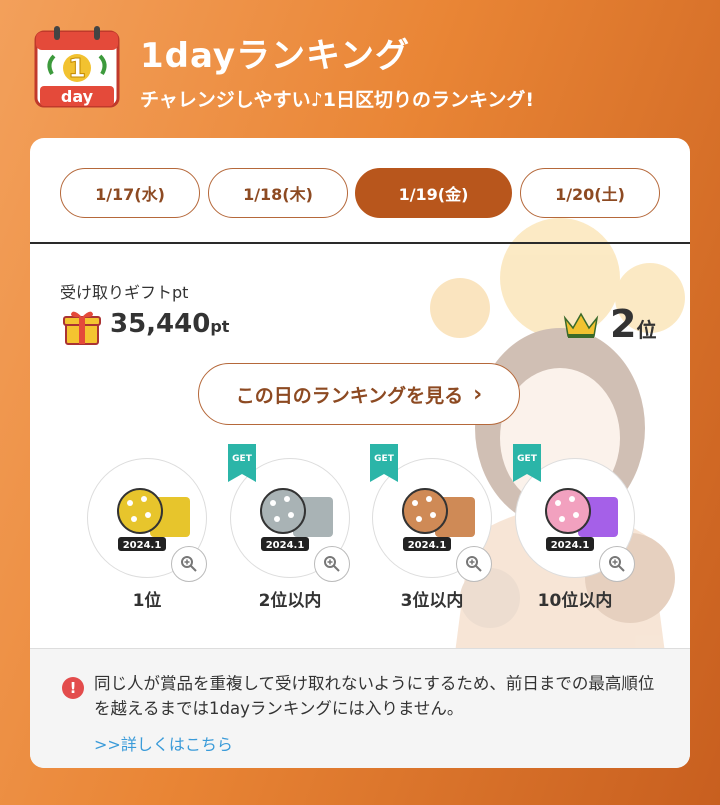 The height and width of the screenshot is (805, 720). I want to click on gift-points-label: 受け取りギフトpt, so click(124, 292).